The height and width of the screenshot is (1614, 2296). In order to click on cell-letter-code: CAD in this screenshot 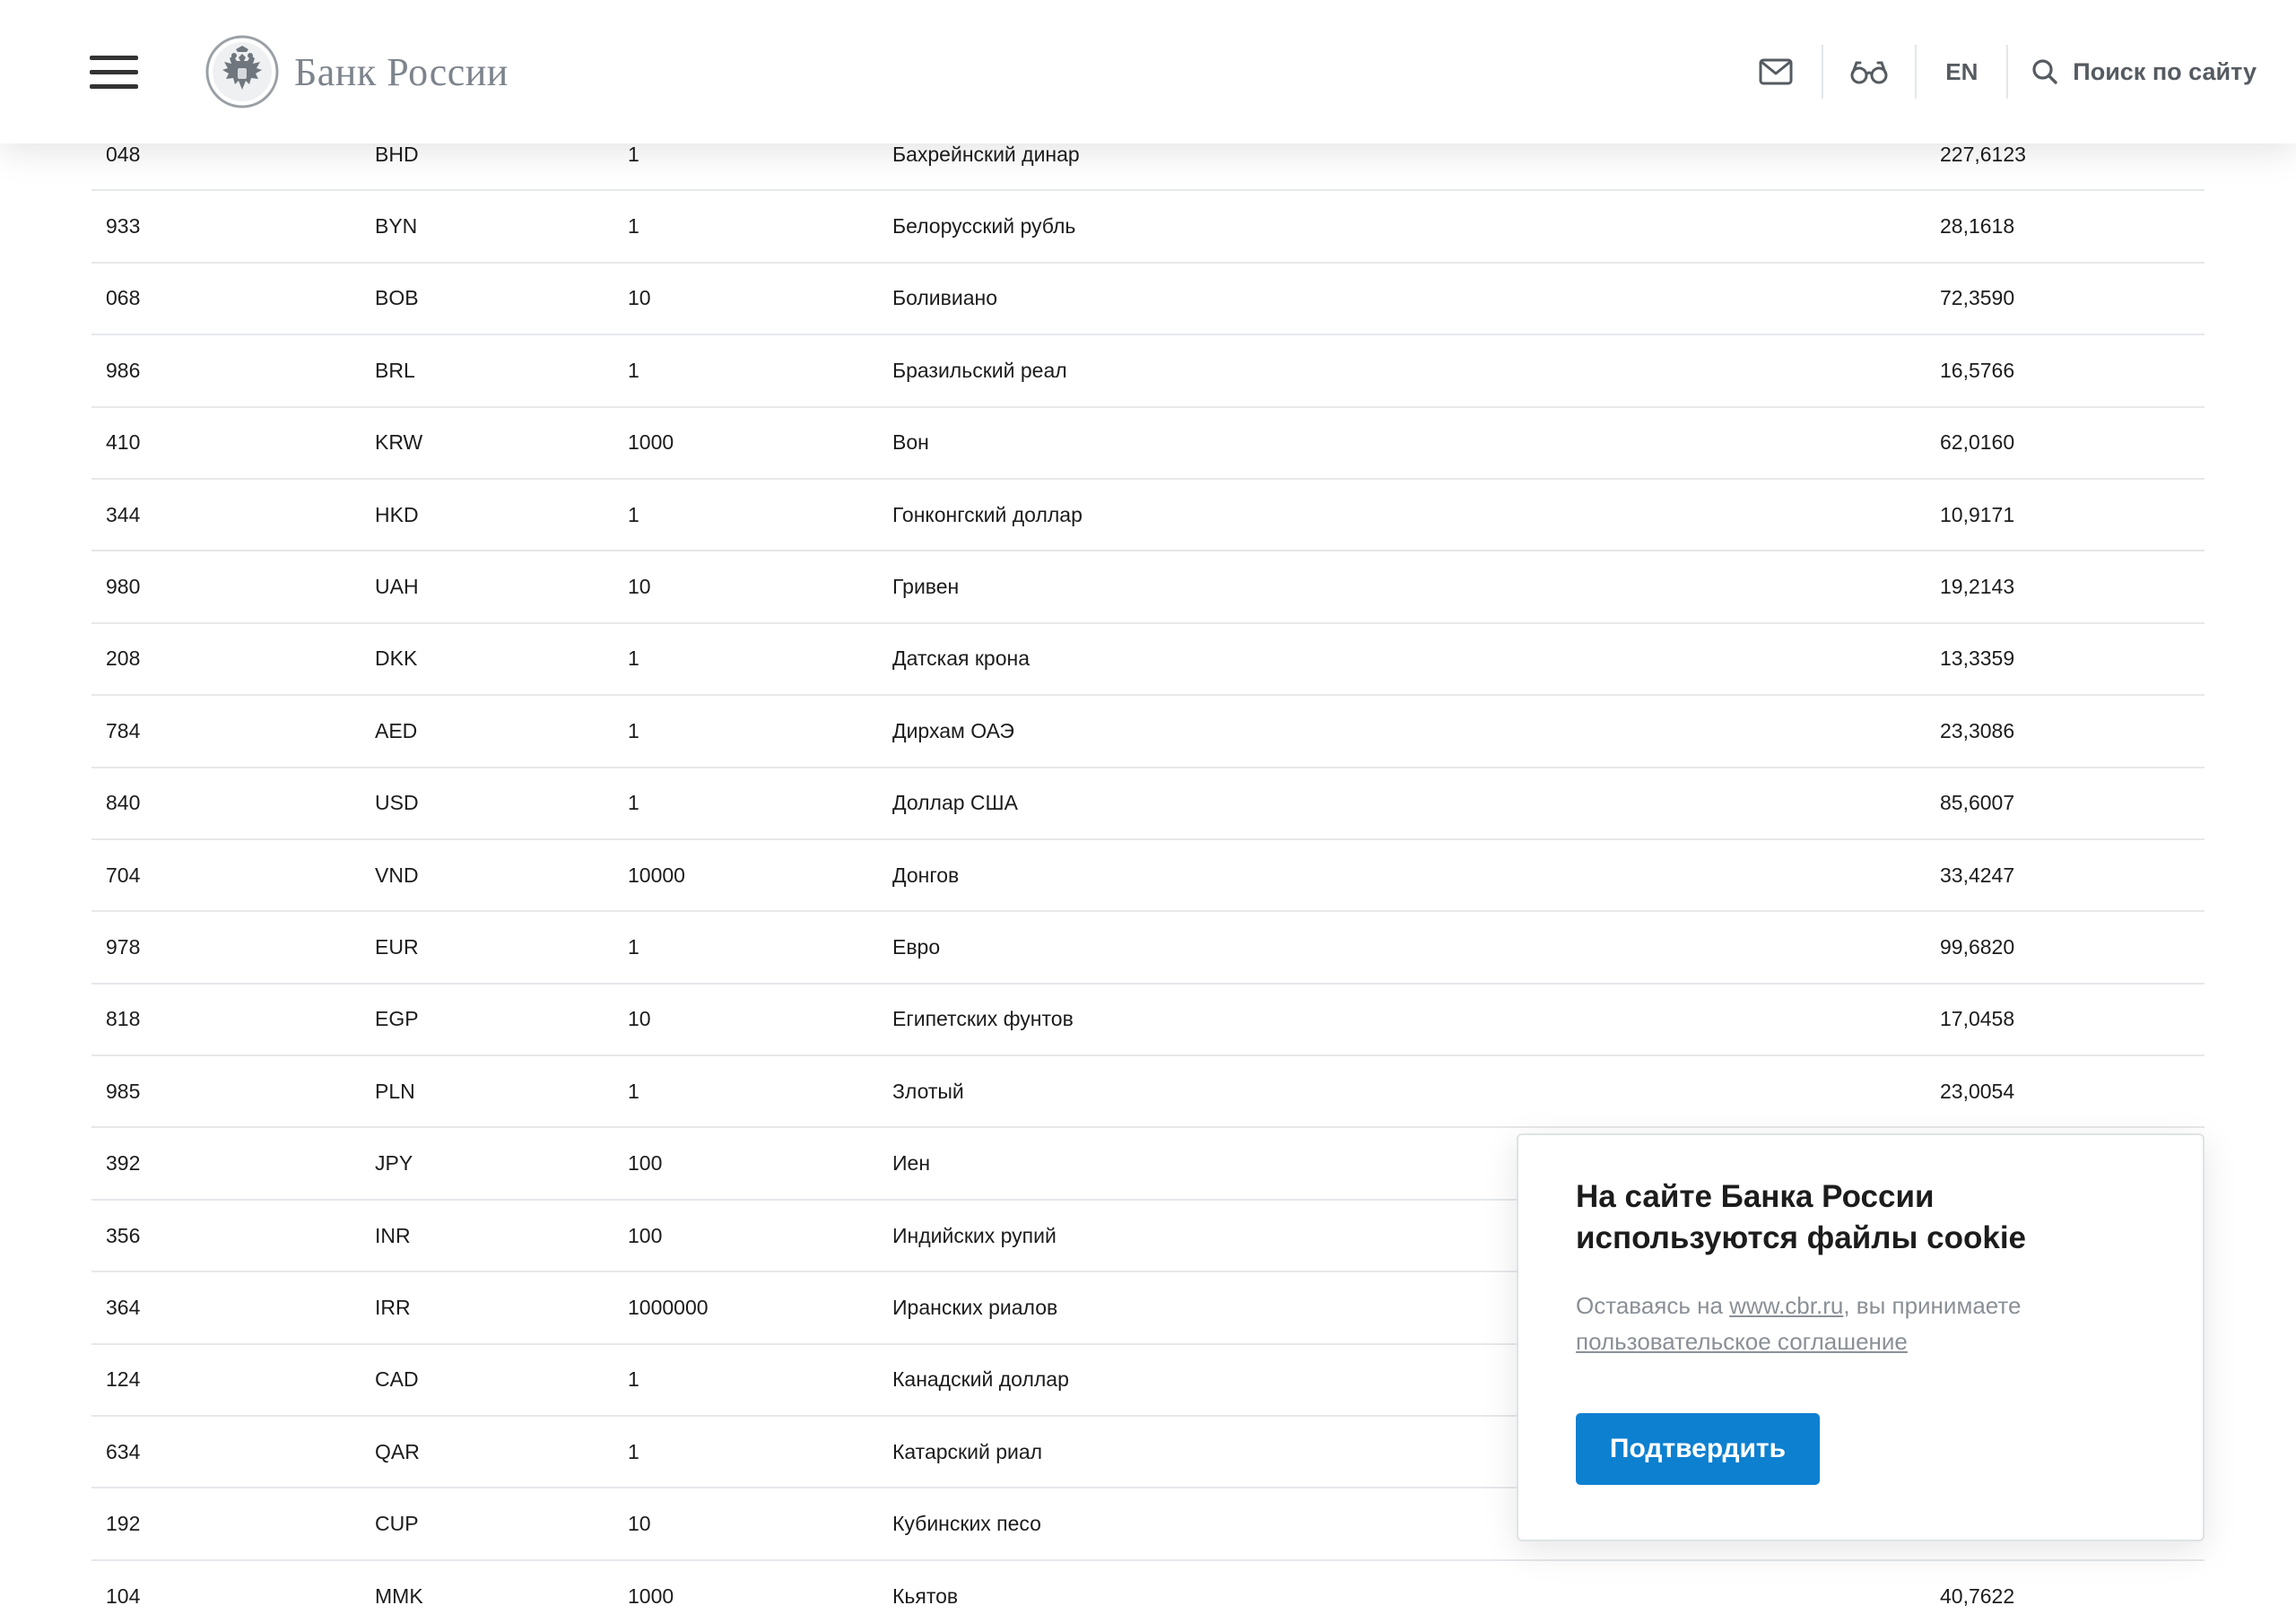, I will do `click(397, 1379)`.